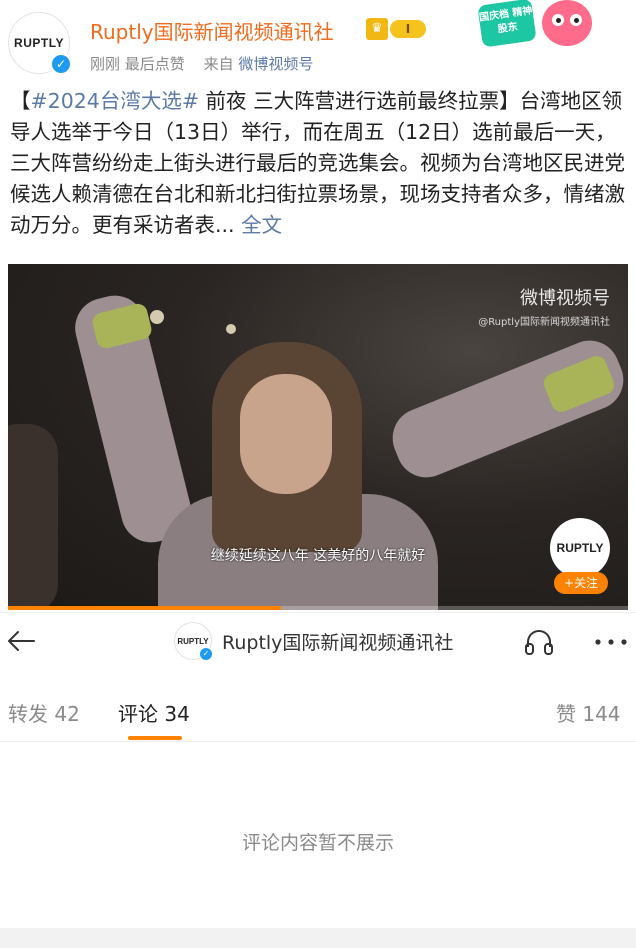  Describe the element at coordinates (286, 434) in the screenshot. I see `person-face` at that location.